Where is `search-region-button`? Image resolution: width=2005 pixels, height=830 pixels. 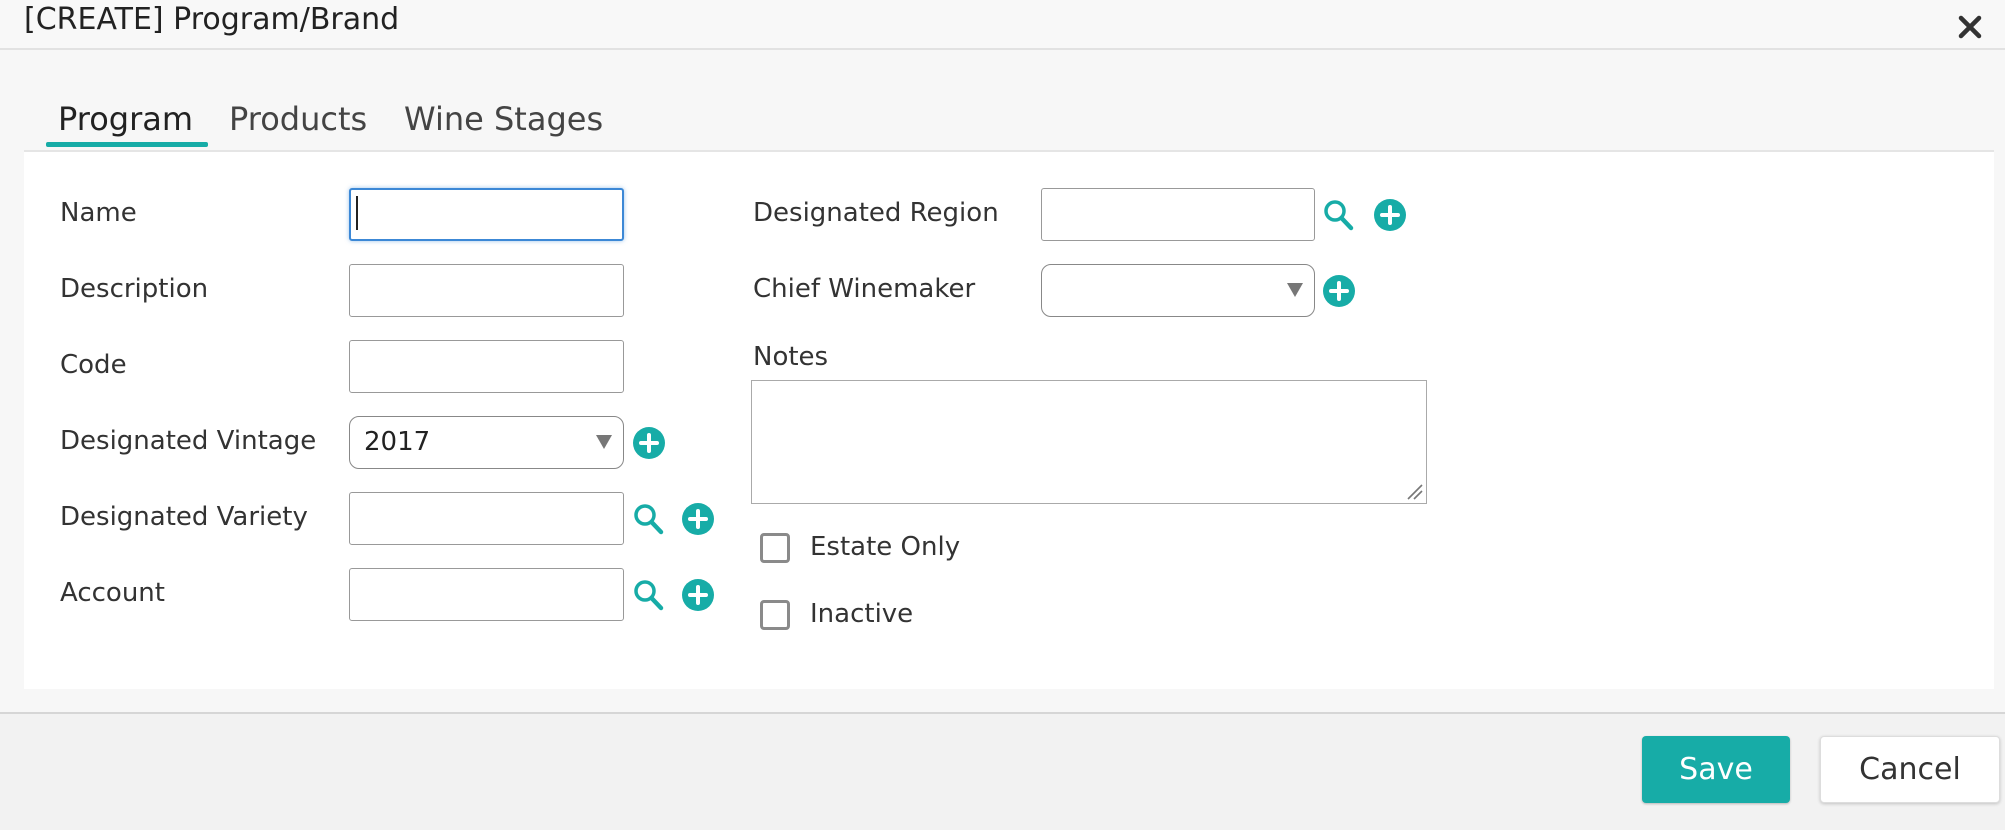
search-region-button is located at coordinates (1338, 215).